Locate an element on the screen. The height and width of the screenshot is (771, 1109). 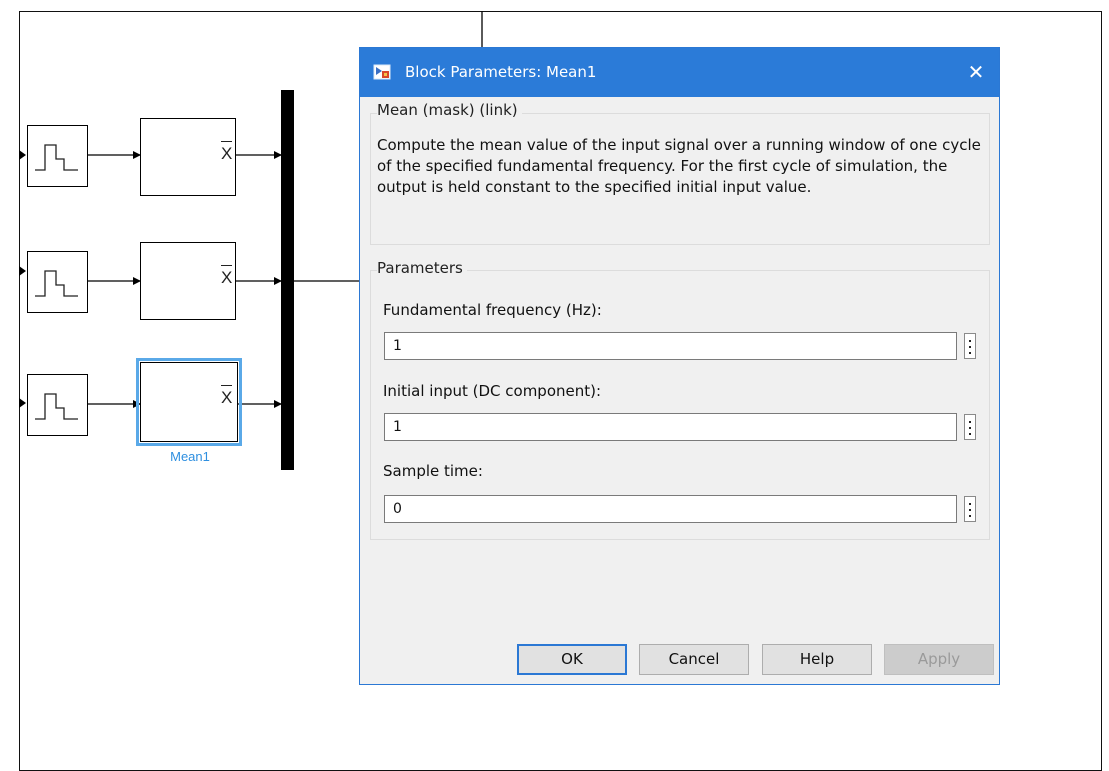
fundamental-frequency-input: 1 is located at coordinates (670, 346).